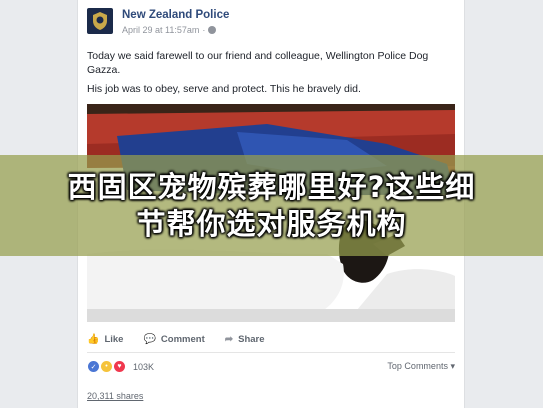 The image size is (543, 408). What do you see at coordinates (212, 30) in the screenshot?
I see `privacy-globe-icon` at bounding box center [212, 30].